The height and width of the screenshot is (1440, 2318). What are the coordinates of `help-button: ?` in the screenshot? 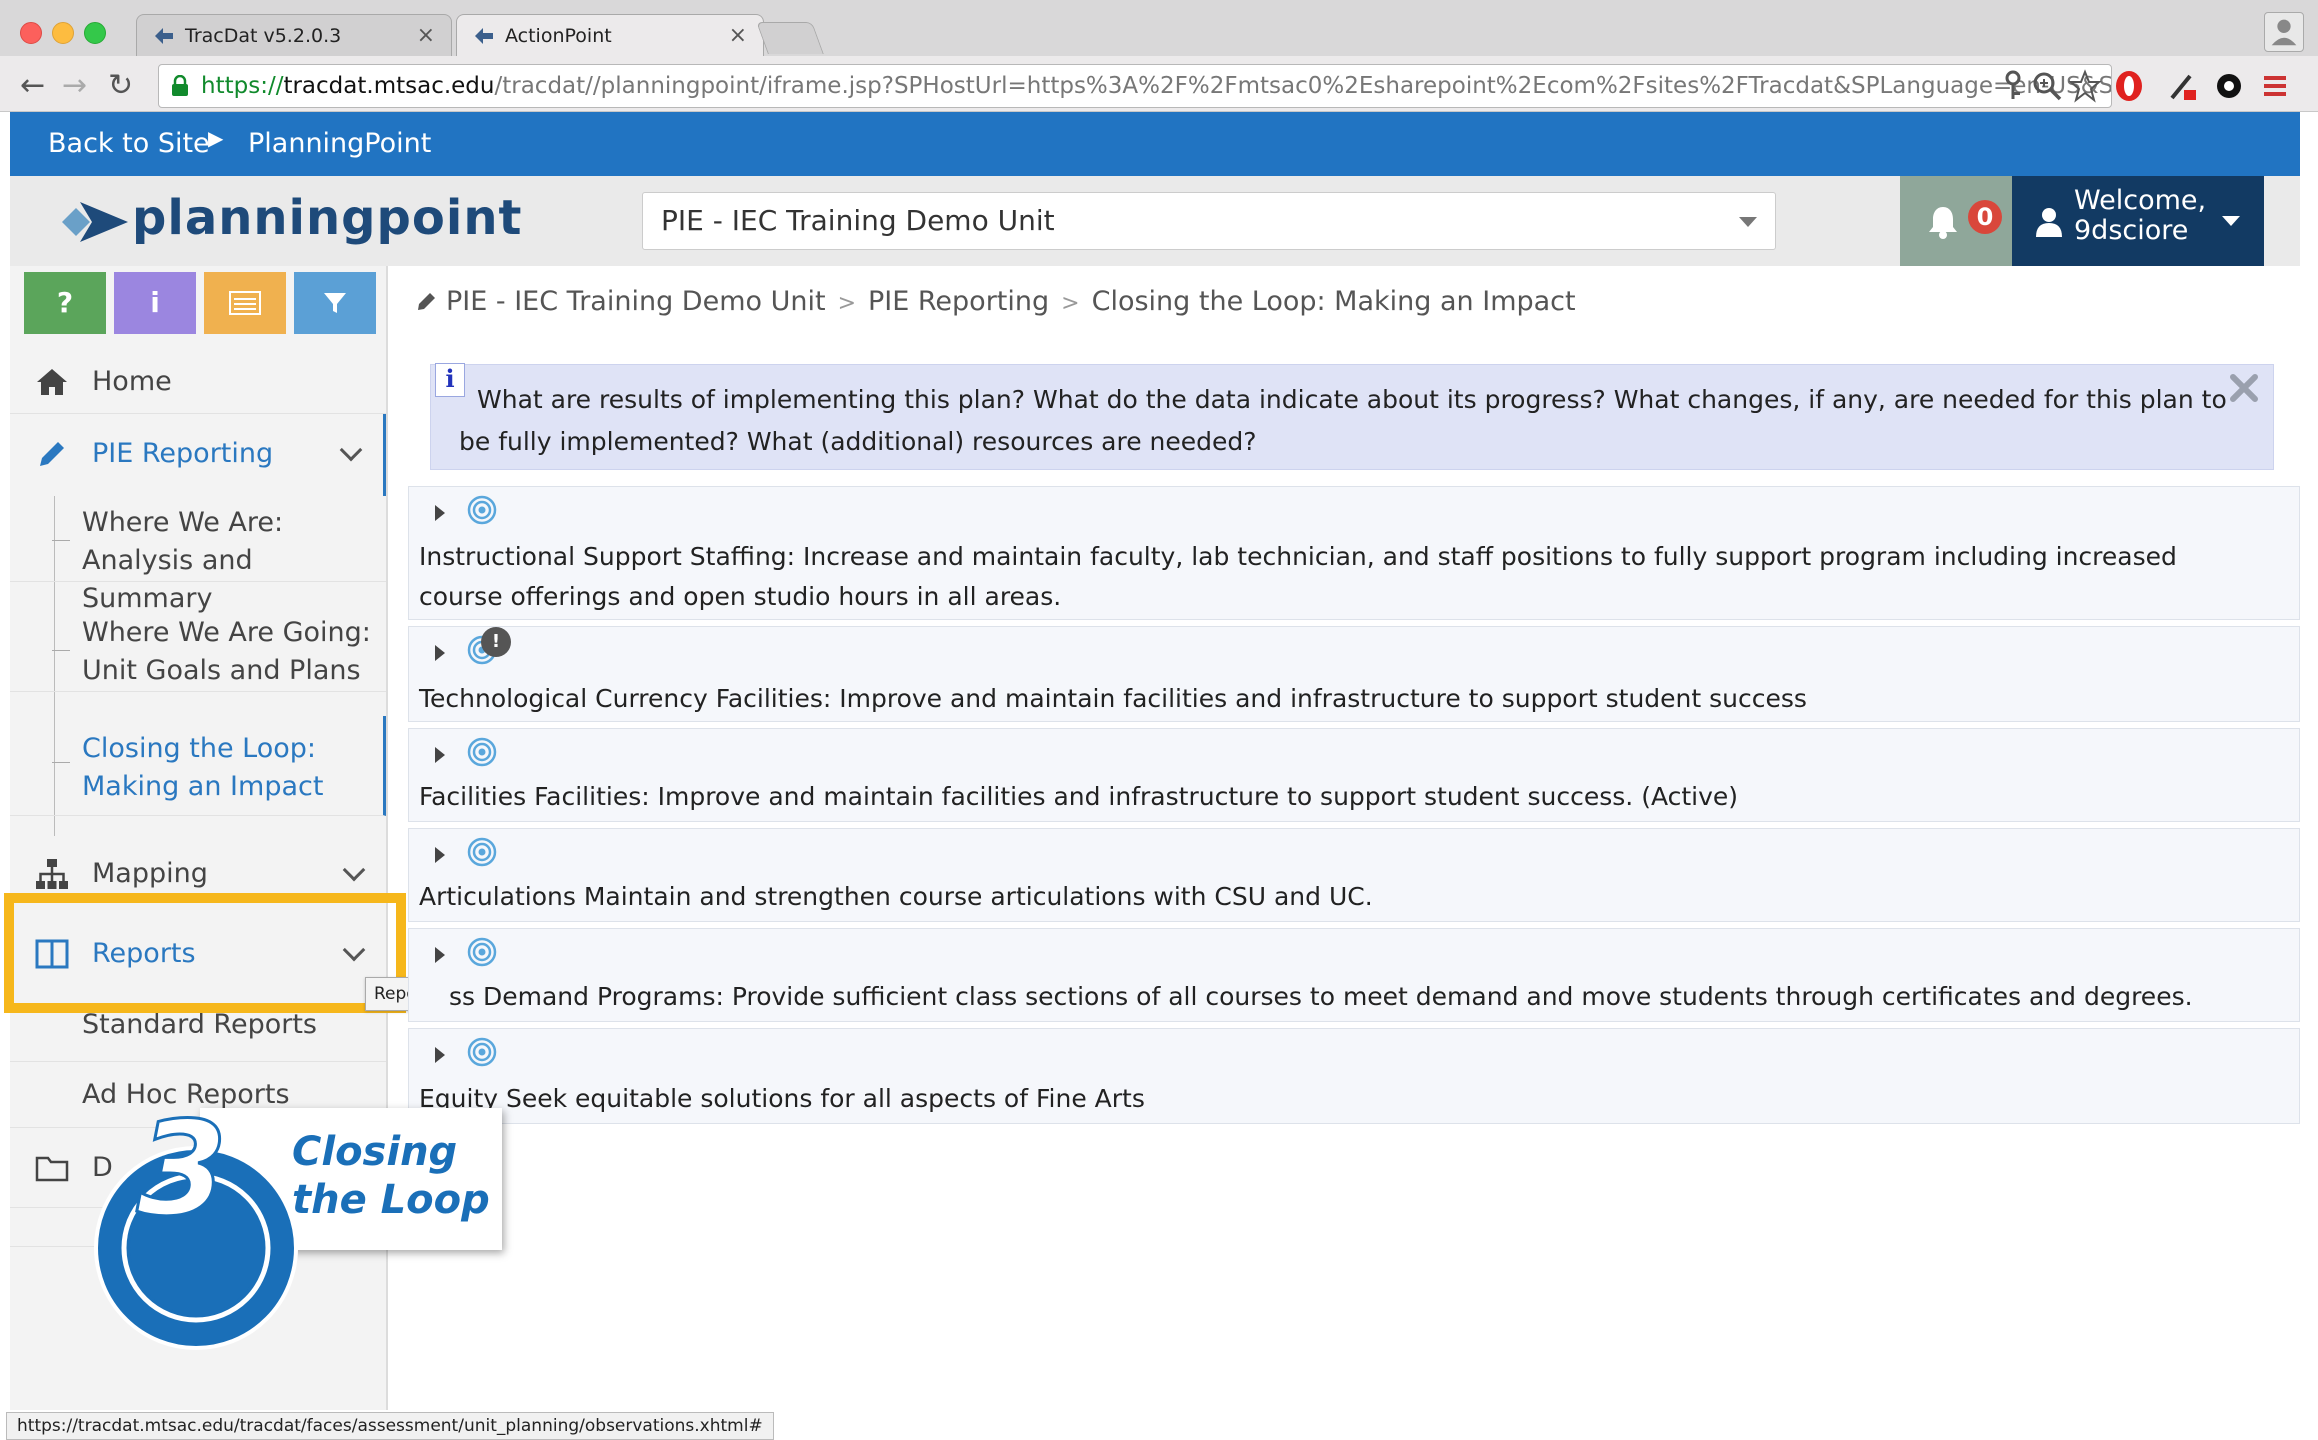 It's located at (65, 303).